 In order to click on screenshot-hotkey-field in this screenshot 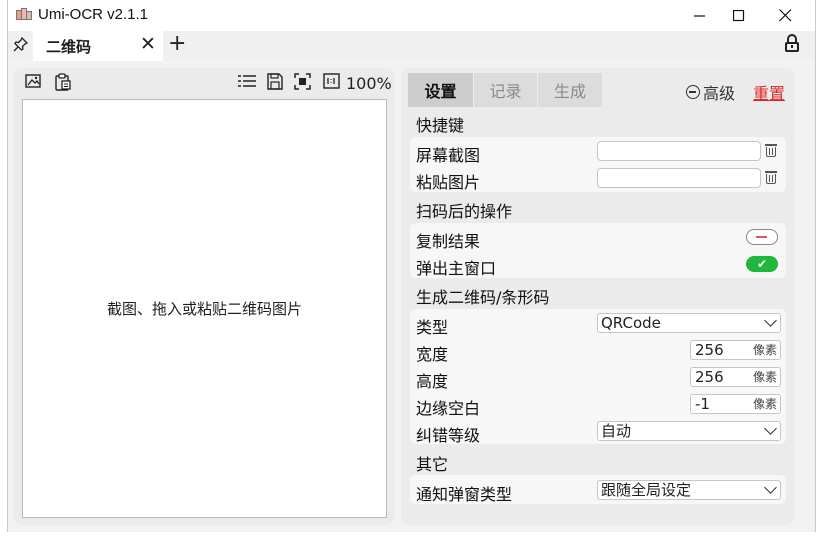, I will do `click(679, 151)`.